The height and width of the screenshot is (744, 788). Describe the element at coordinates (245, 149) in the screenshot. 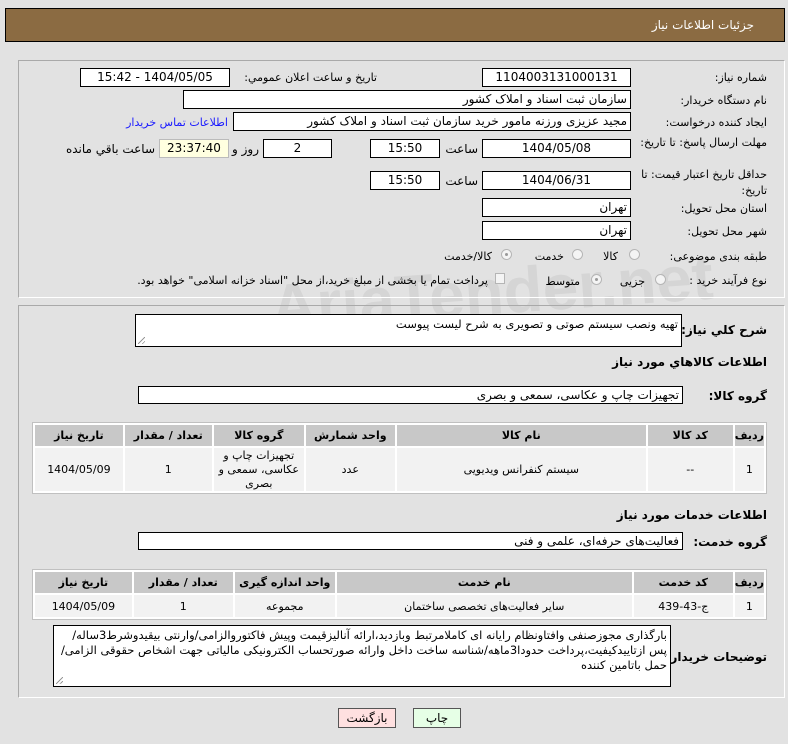

I see `days-label: روز و` at that location.